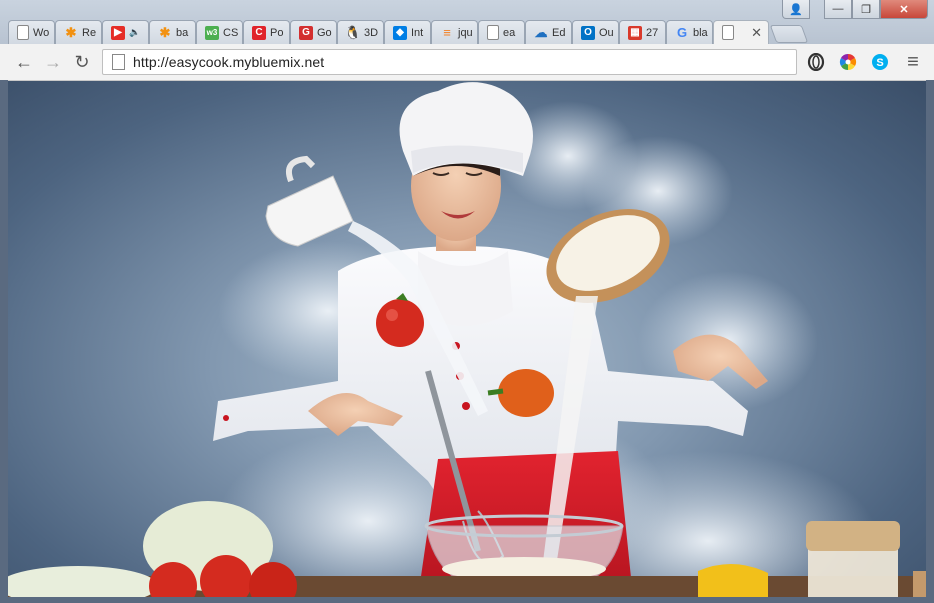 This screenshot has height=603, width=934. I want to click on tab-10: ea, so click(501, 32).